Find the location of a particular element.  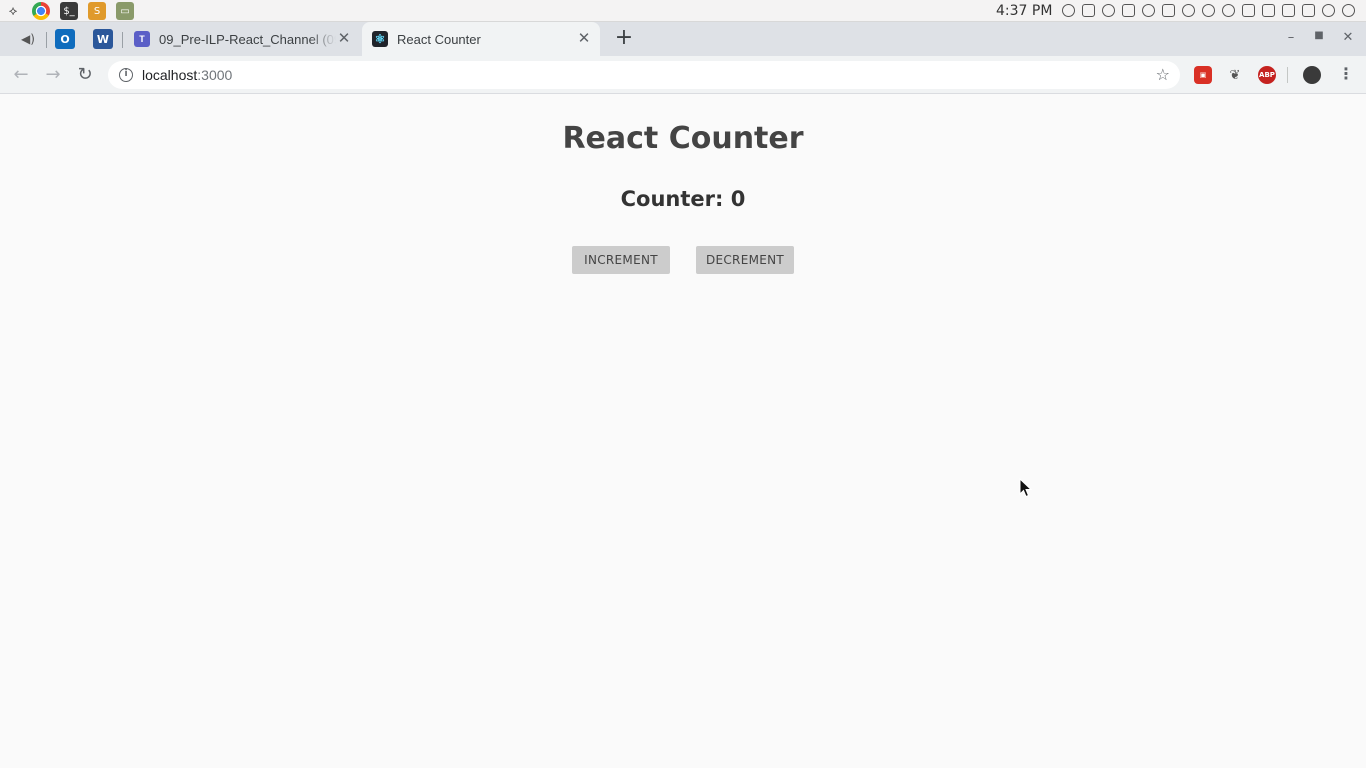

url-text: localhost:3000 is located at coordinates (187, 75).